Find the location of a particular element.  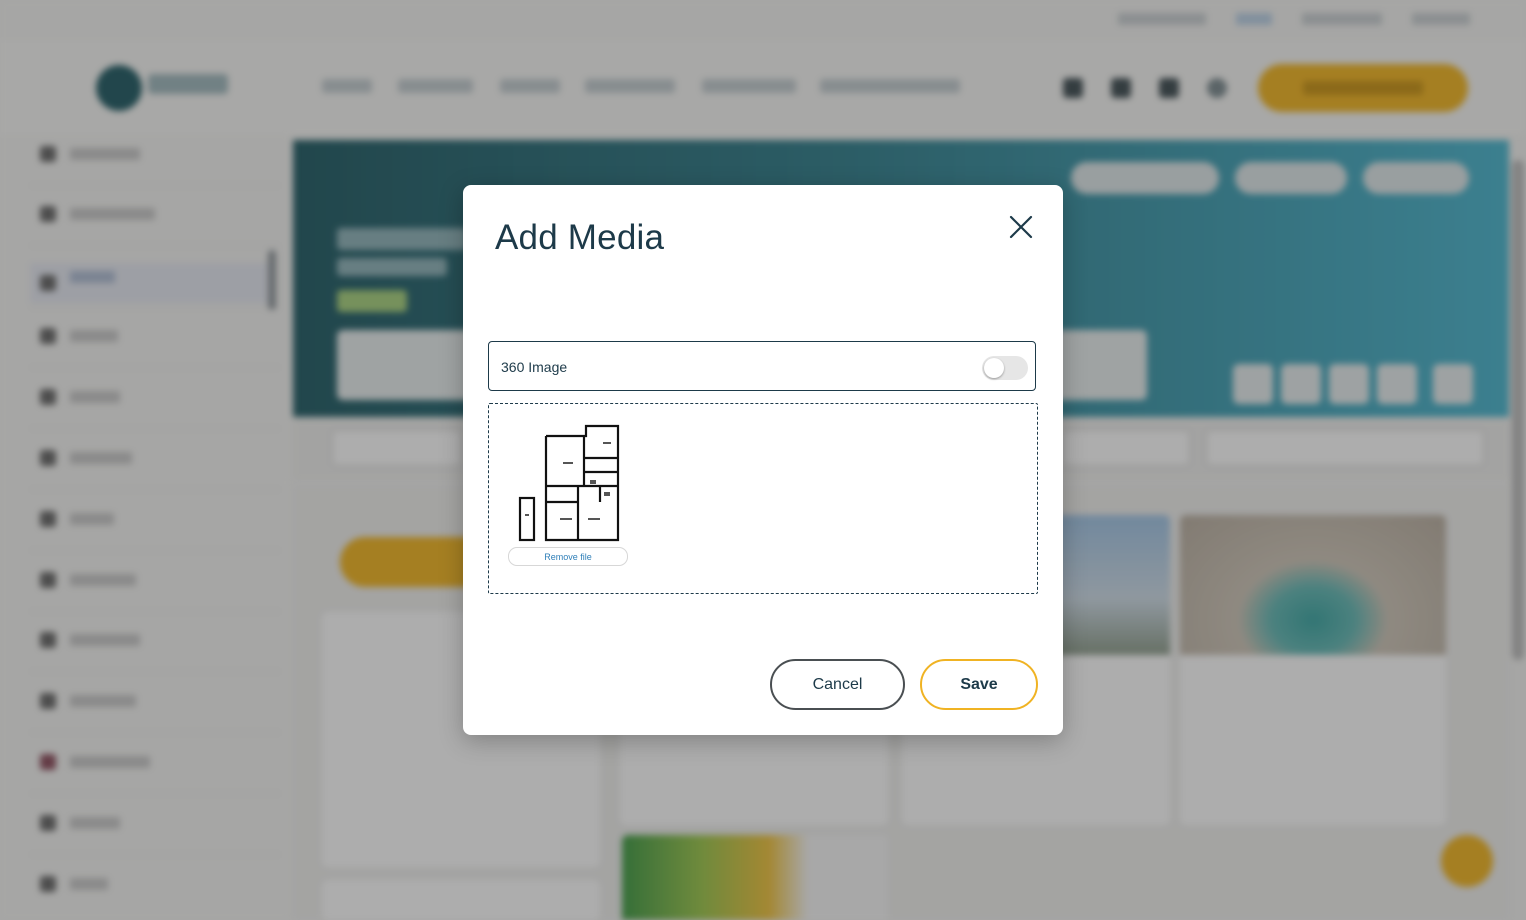

dialog-title: Add Media is located at coordinates (580, 237).